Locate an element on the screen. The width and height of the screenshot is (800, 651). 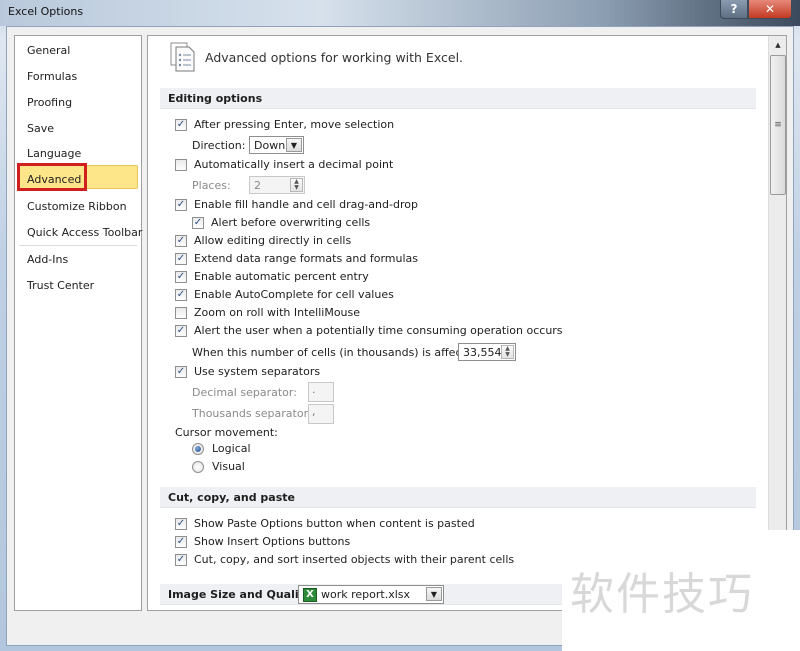
decimal-point-checkbox: Automatically insert a decimal point is located at coordinates (284, 164).